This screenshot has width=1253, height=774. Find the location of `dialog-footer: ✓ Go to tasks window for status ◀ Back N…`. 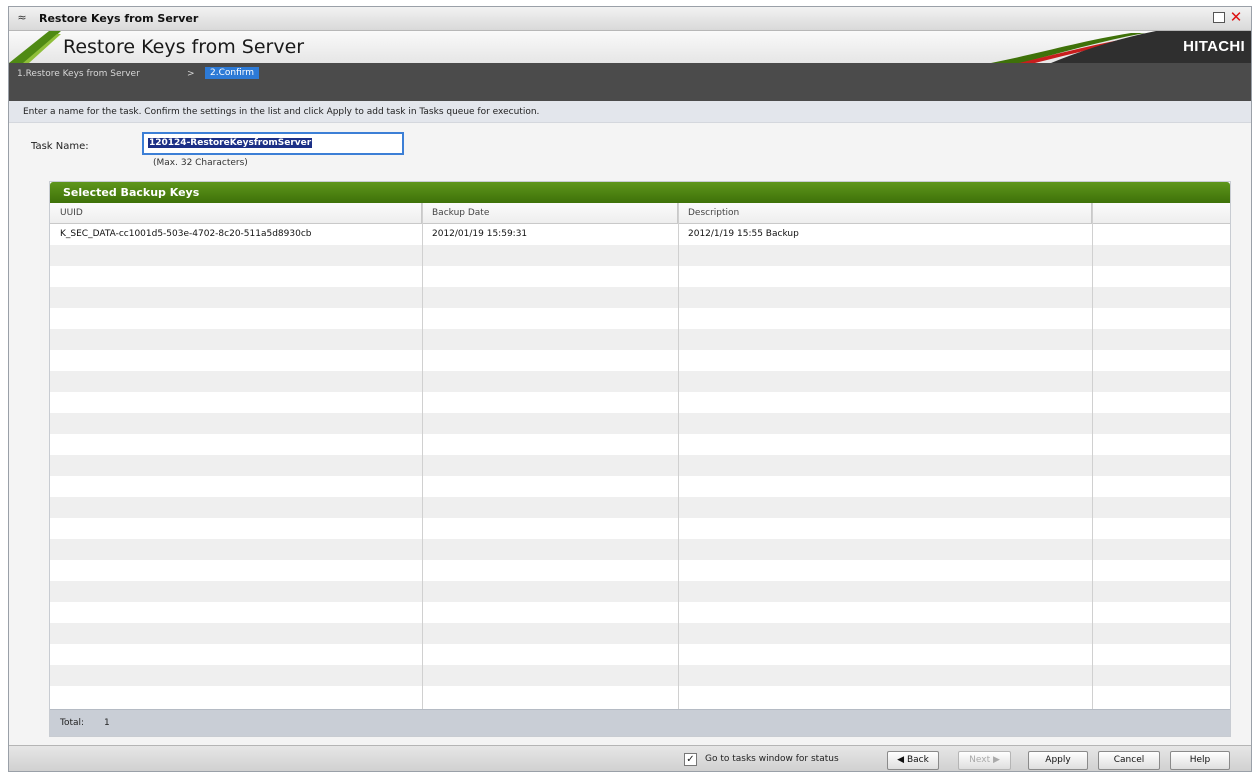

dialog-footer: ✓ Go to tasks window for status ◀ Back N… is located at coordinates (630, 758).